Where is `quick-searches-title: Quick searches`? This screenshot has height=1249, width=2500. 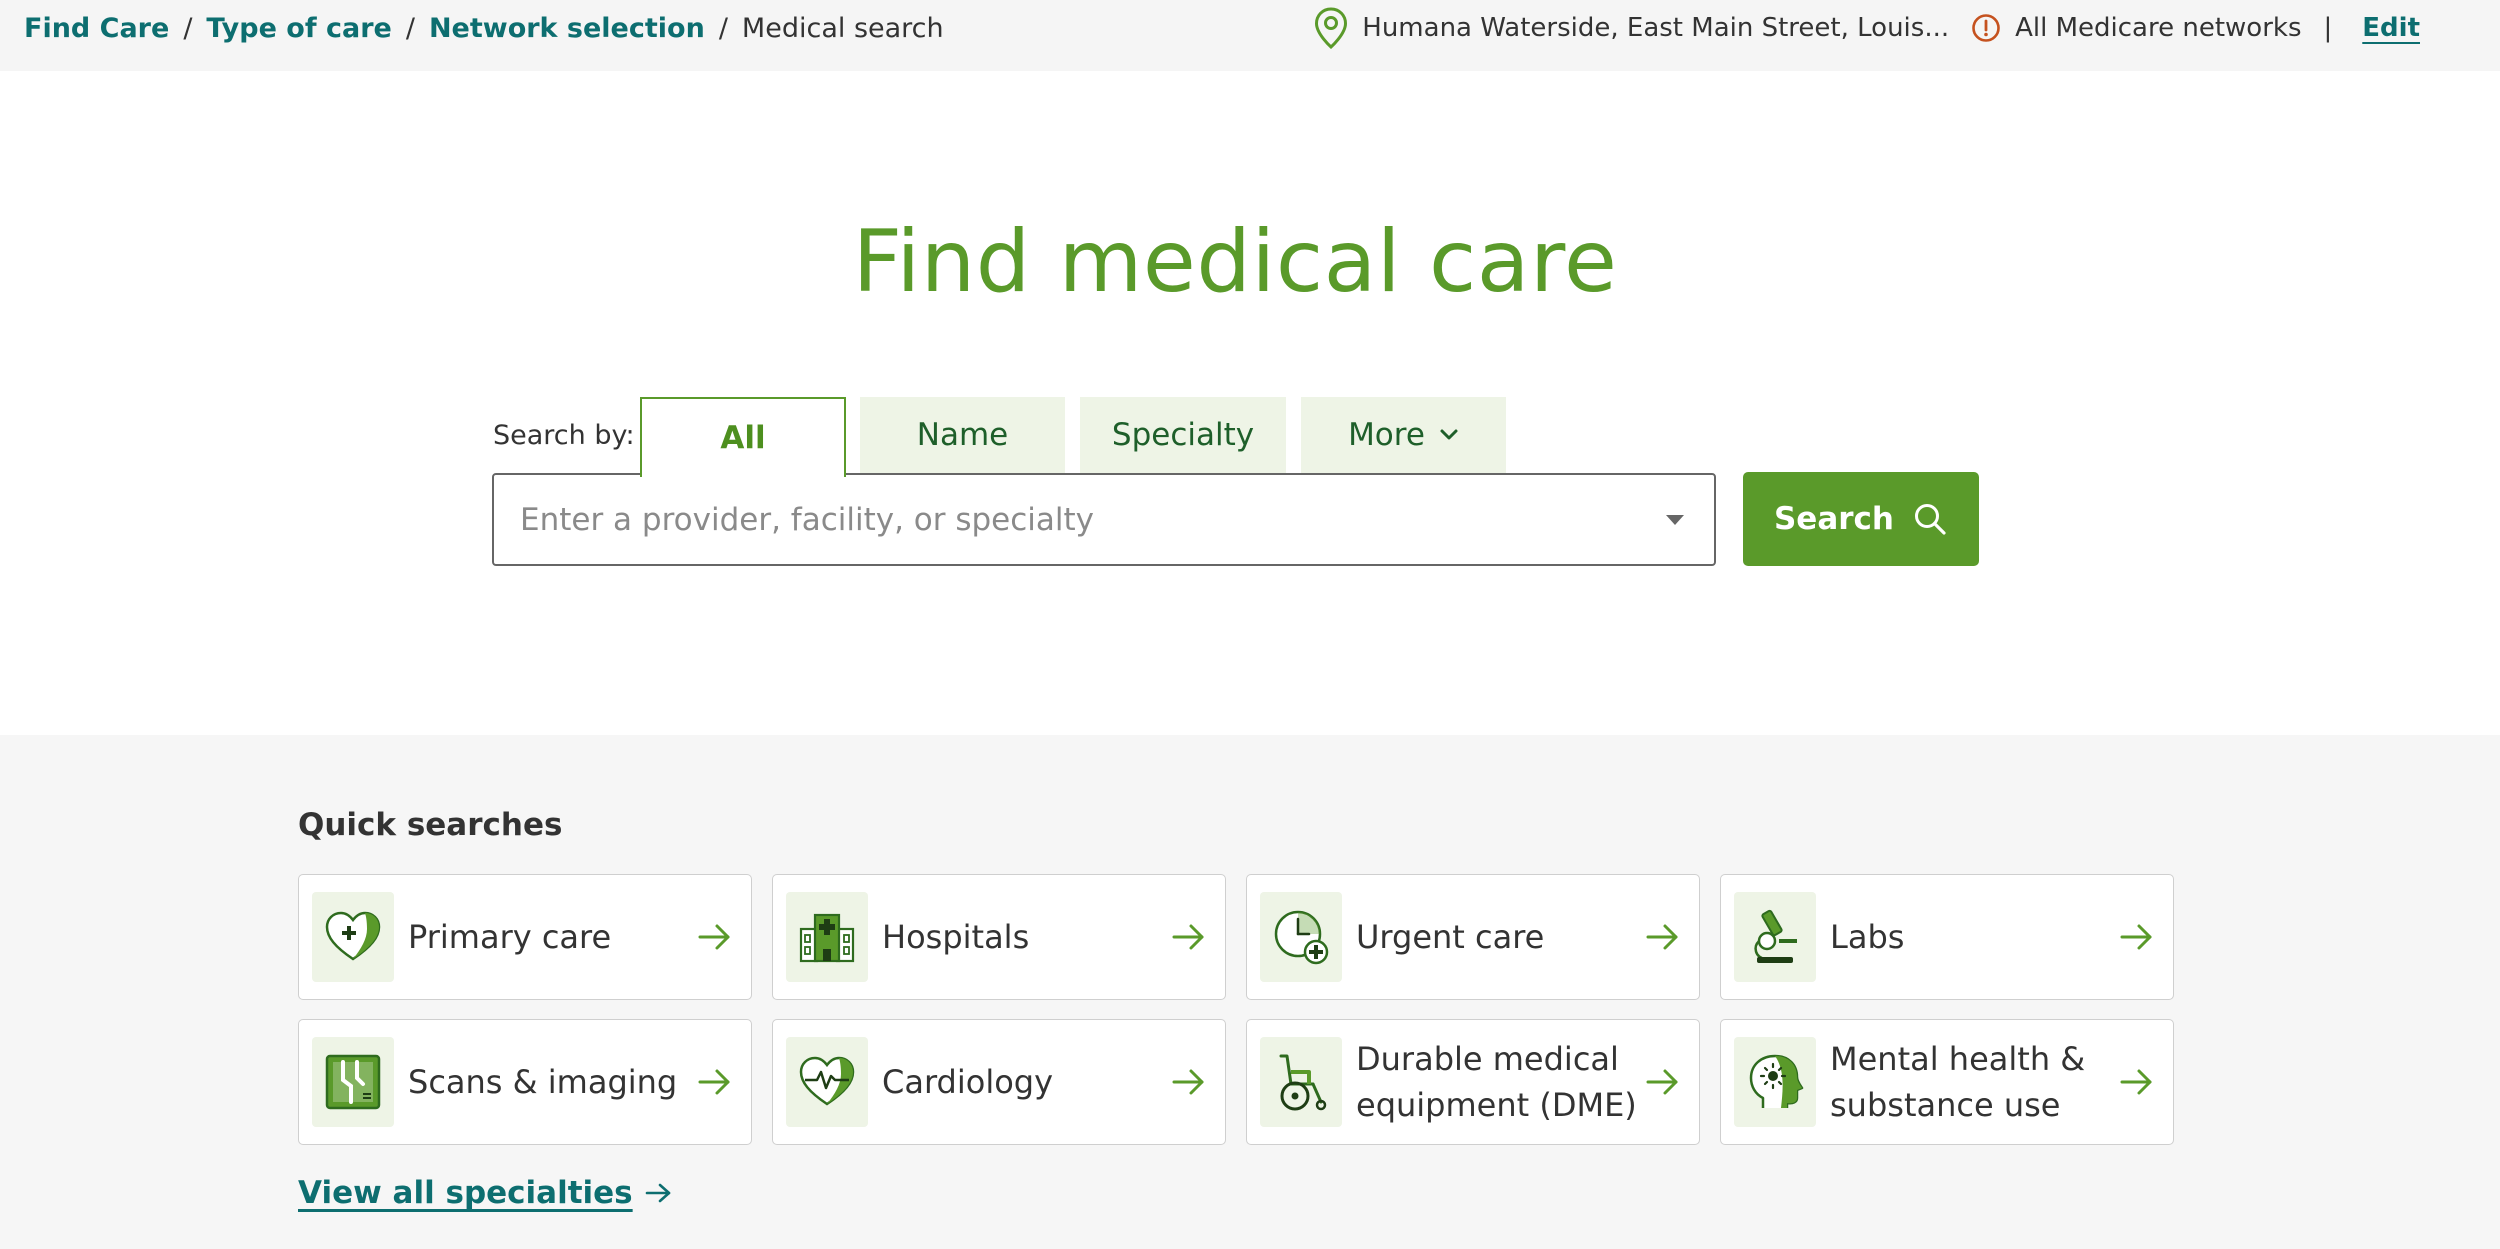
quick-searches-title: Quick searches is located at coordinates (430, 825).